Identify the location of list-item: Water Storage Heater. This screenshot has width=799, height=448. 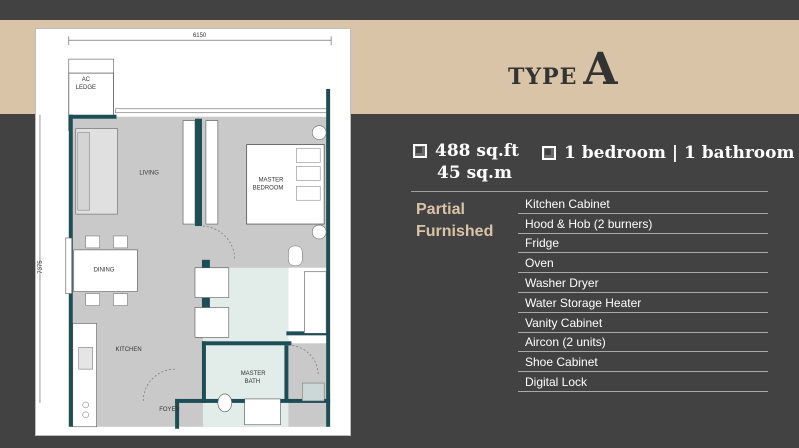
(643, 303).